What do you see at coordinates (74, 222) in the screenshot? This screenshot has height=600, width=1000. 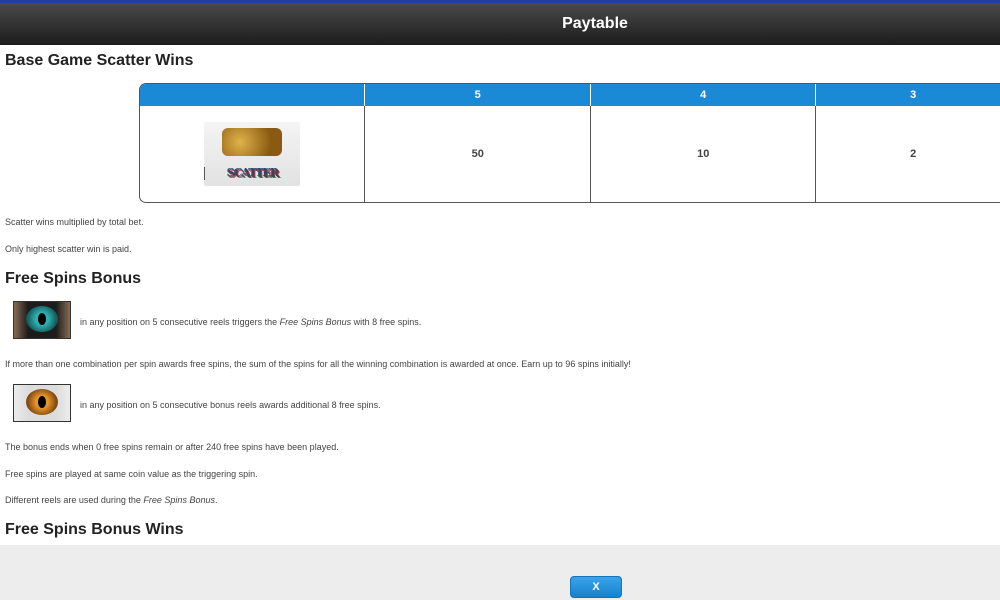 I see `note-scatter-multiplied: Scatter wins multiplied by total bet.` at bounding box center [74, 222].